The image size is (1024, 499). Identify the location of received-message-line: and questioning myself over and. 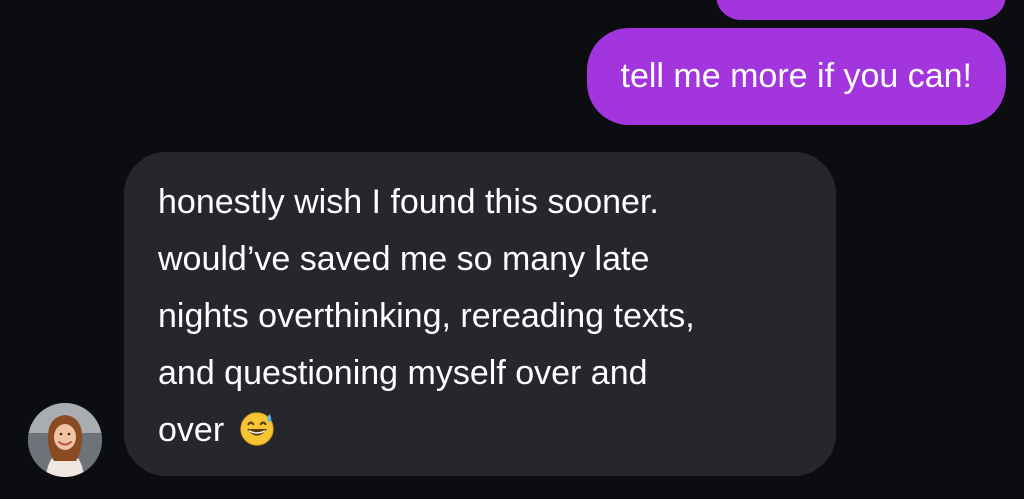
(403, 373).